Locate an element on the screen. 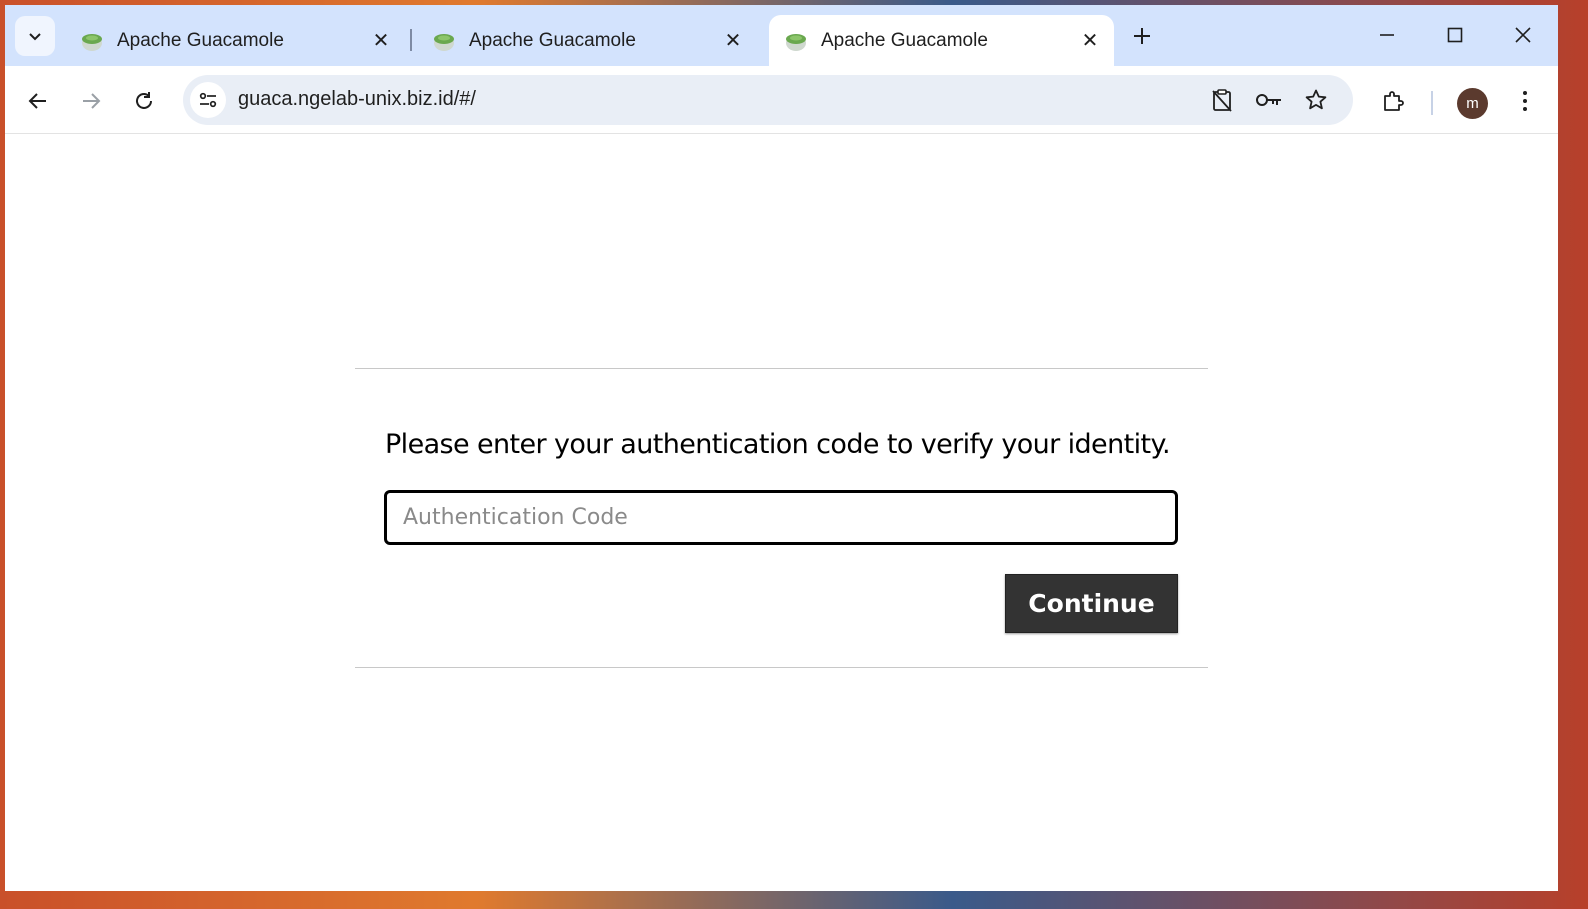  reload-icon is located at coordinates (144, 100).